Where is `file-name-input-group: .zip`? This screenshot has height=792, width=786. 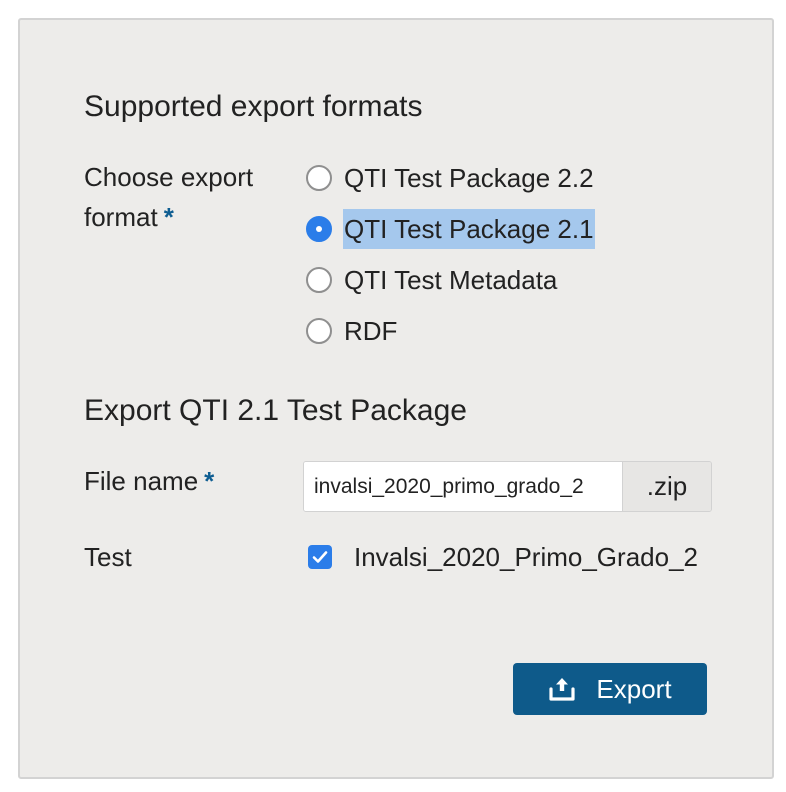 file-name-input-group: .zip is located at coordinates (507, 486).